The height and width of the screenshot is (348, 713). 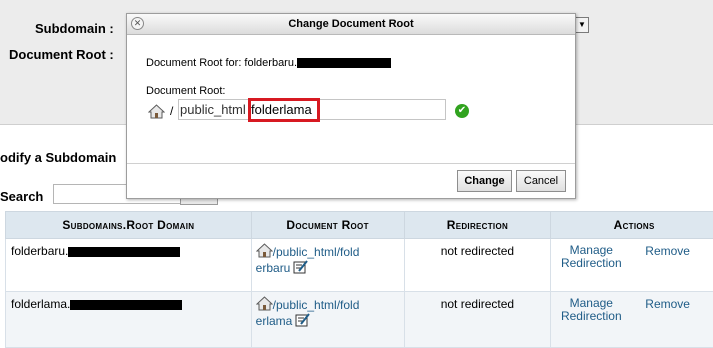 I want to click on checkmark-icon: ✔, so click(x=462, y=111).